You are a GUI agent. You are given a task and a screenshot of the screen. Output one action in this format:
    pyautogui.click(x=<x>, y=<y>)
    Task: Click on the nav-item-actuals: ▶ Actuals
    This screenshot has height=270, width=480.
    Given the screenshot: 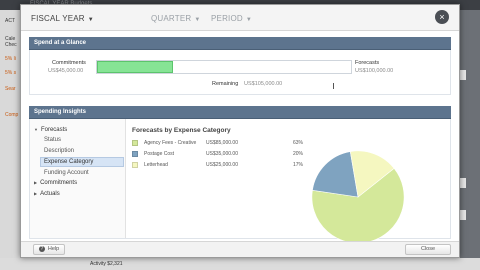 What is the action you would take?
    pyautogui.click(x=47, y=194)
    